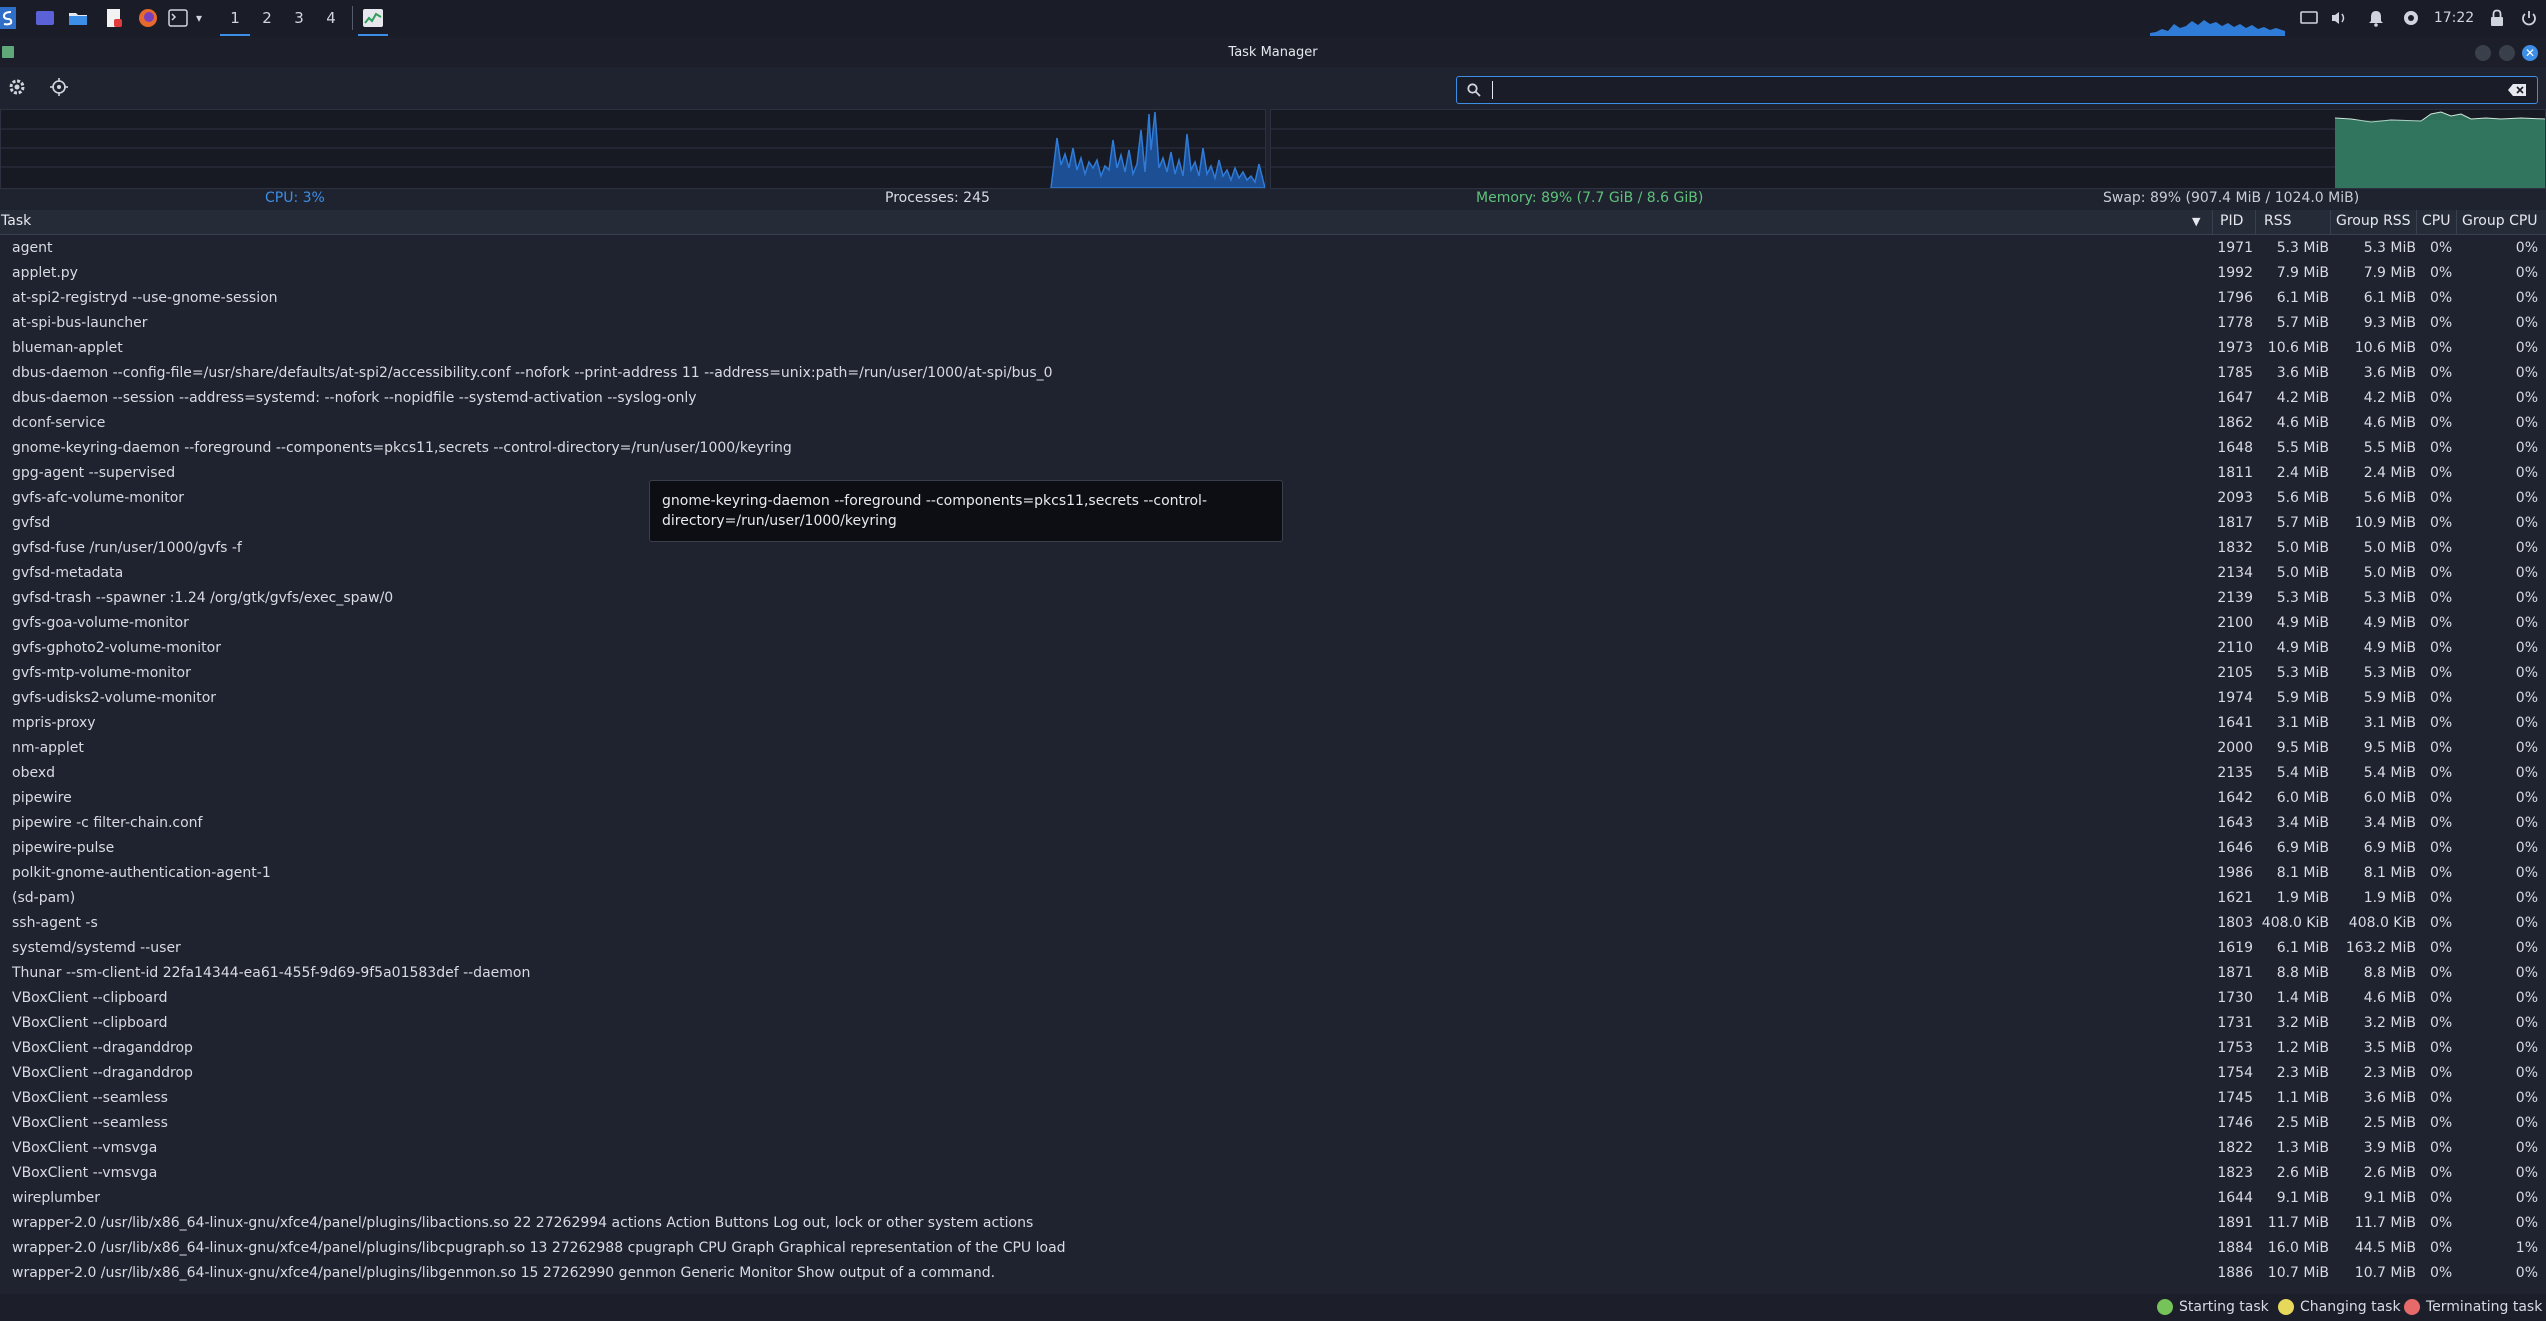 The image size is (2546, 1321). What do you see at coordinates (2278, 221) in the screenshot?
I see `column-header-rss: RSS` at bounding box center [2278, 221].